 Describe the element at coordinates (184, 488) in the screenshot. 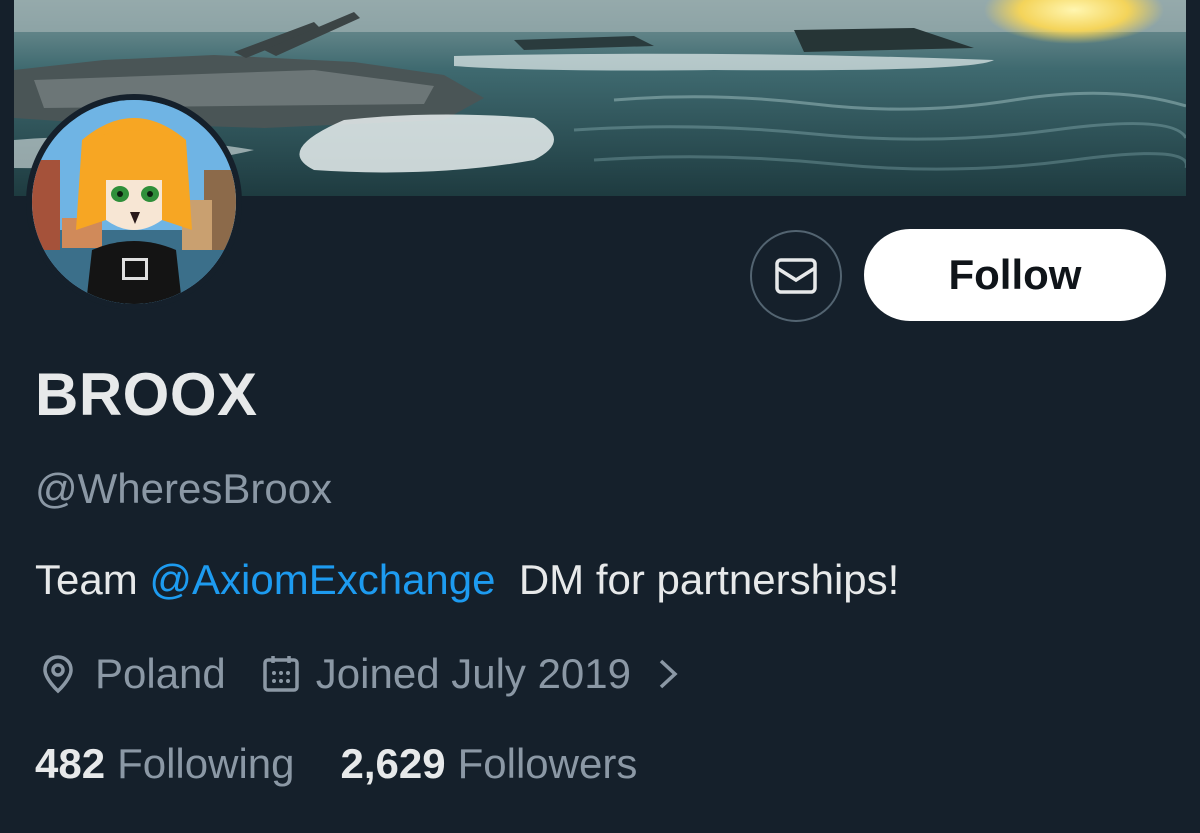

I see `user-handle: @WheresBroox` at that location.